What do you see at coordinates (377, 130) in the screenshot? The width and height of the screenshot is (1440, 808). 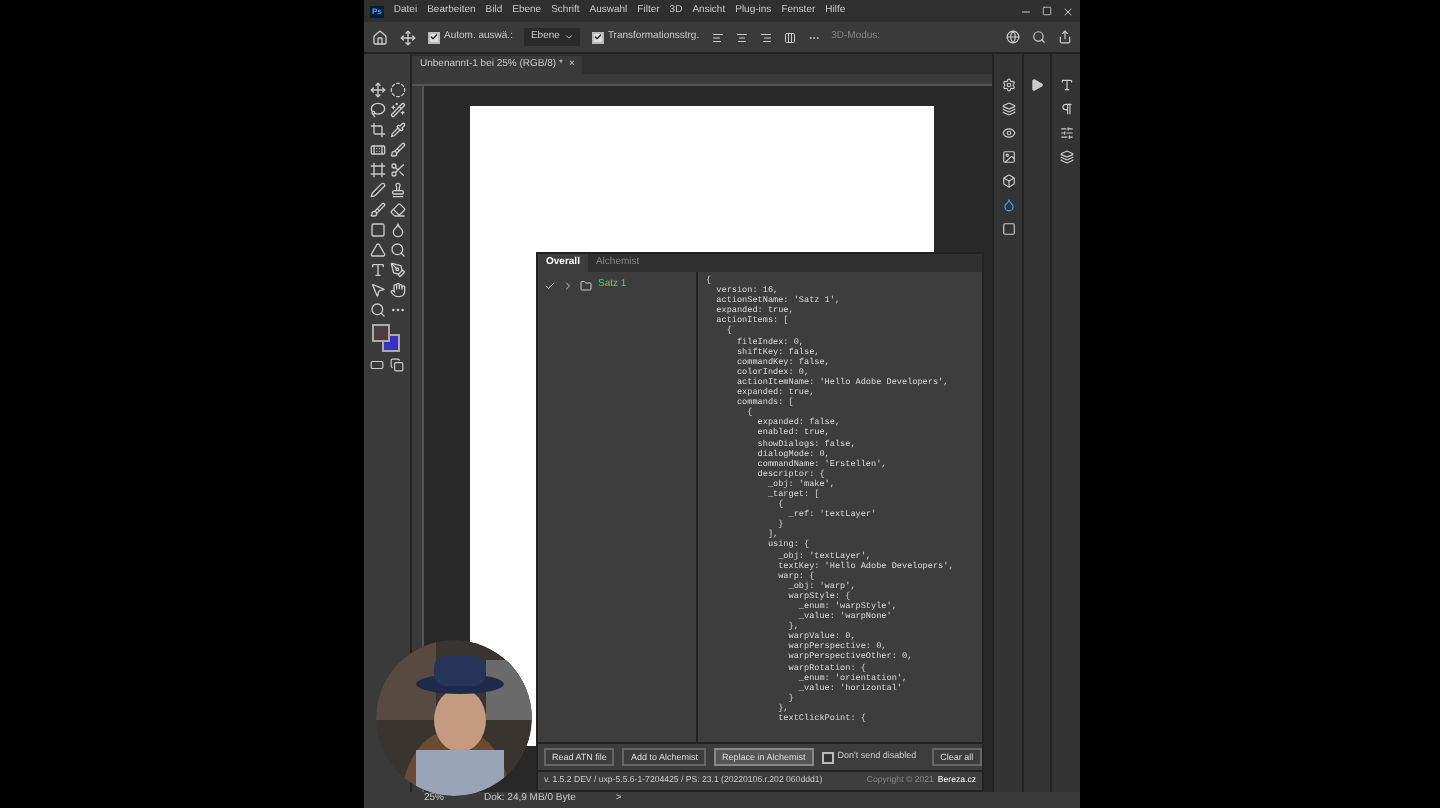 I see `crop-tool-icon` at bounding box center [377, 130].